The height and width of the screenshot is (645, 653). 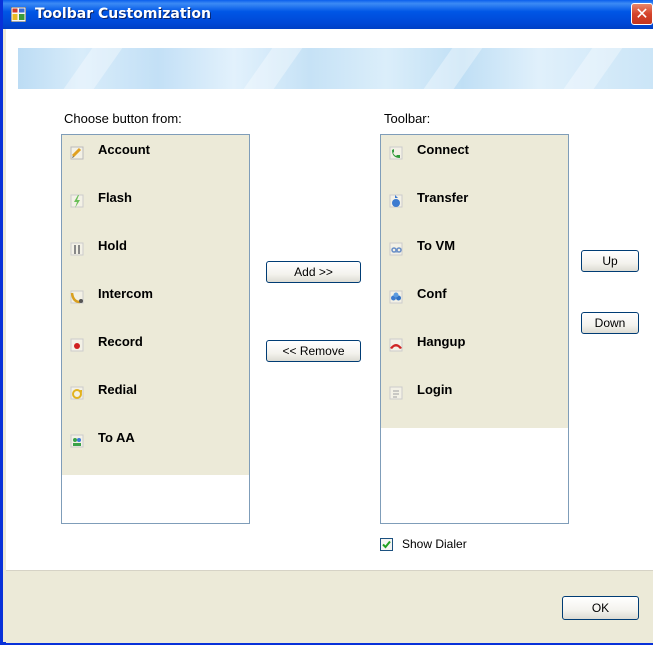 I want to click on available-item-label: Redial, so click(x=118, y=389).